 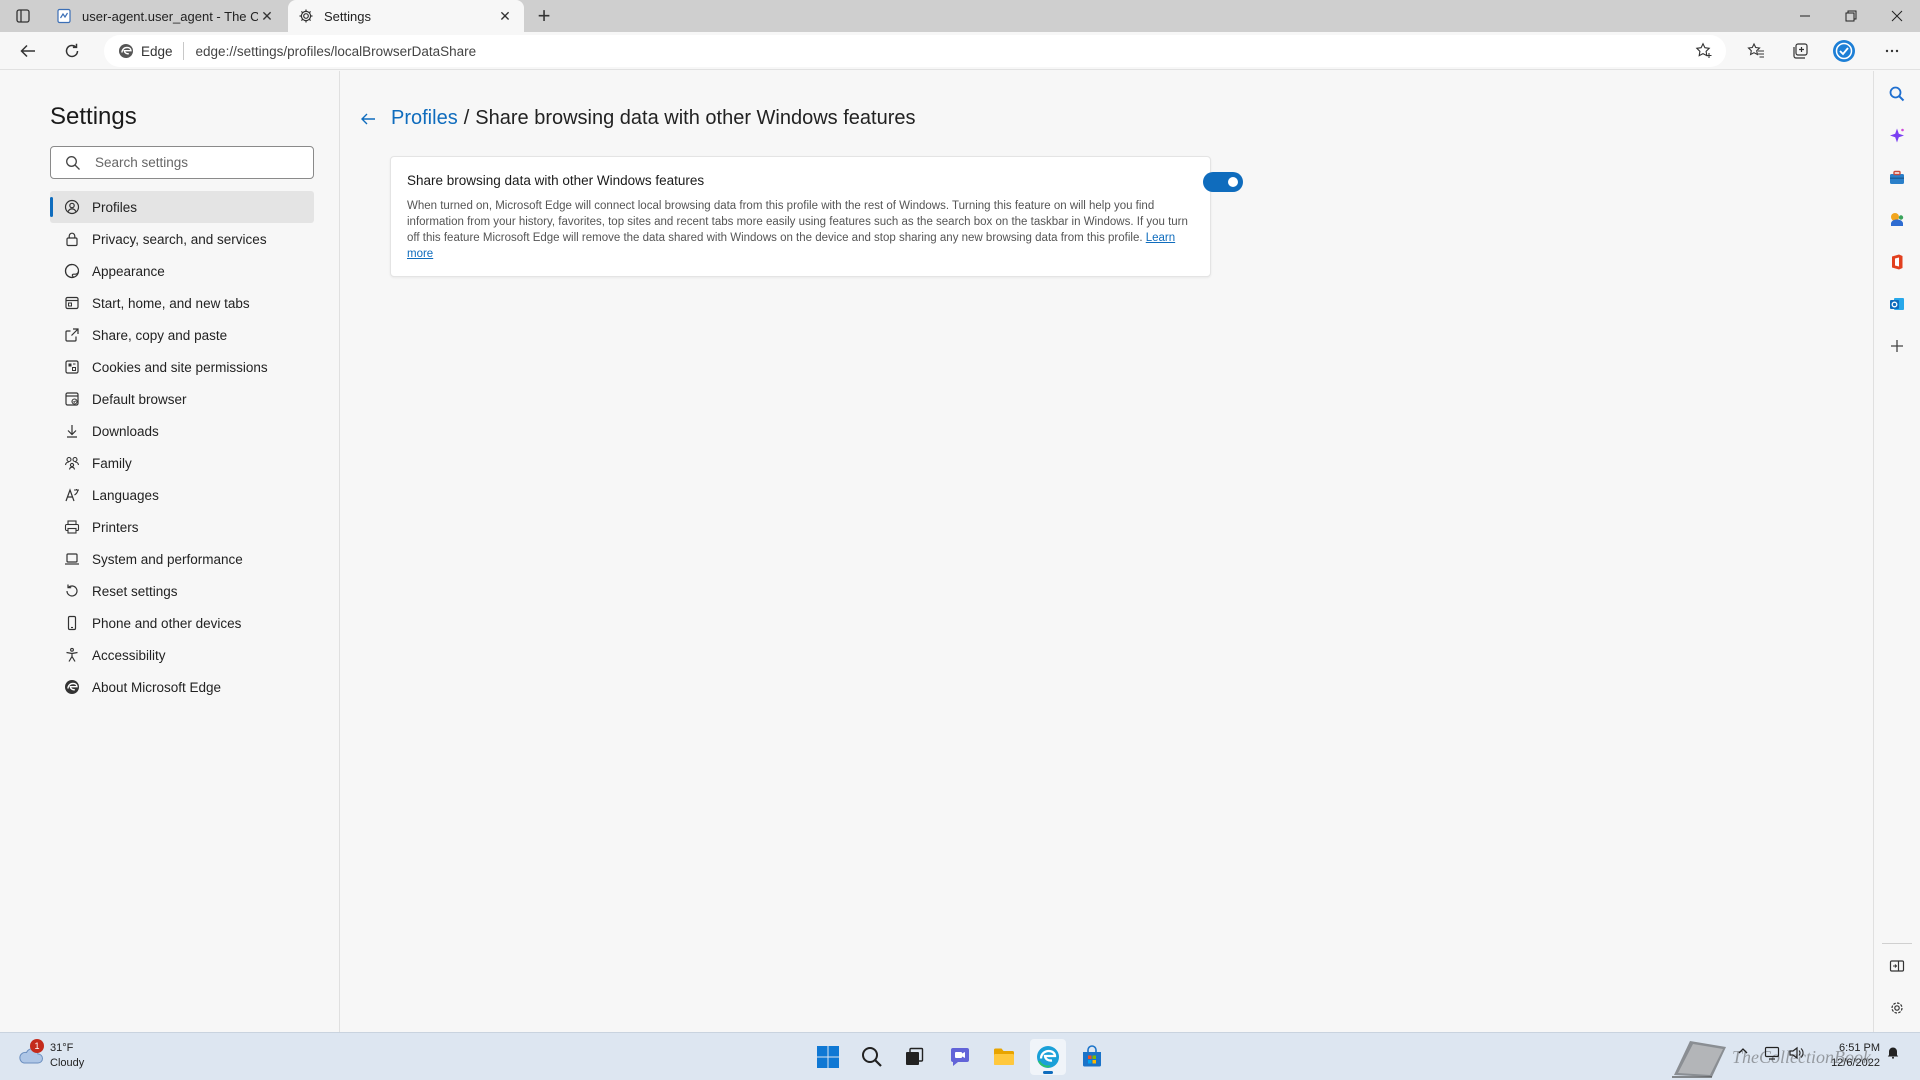 What do you see at coordinates (828, 1057) in the screenshot?
I see `start-button` at bounding box center [828, 1057].